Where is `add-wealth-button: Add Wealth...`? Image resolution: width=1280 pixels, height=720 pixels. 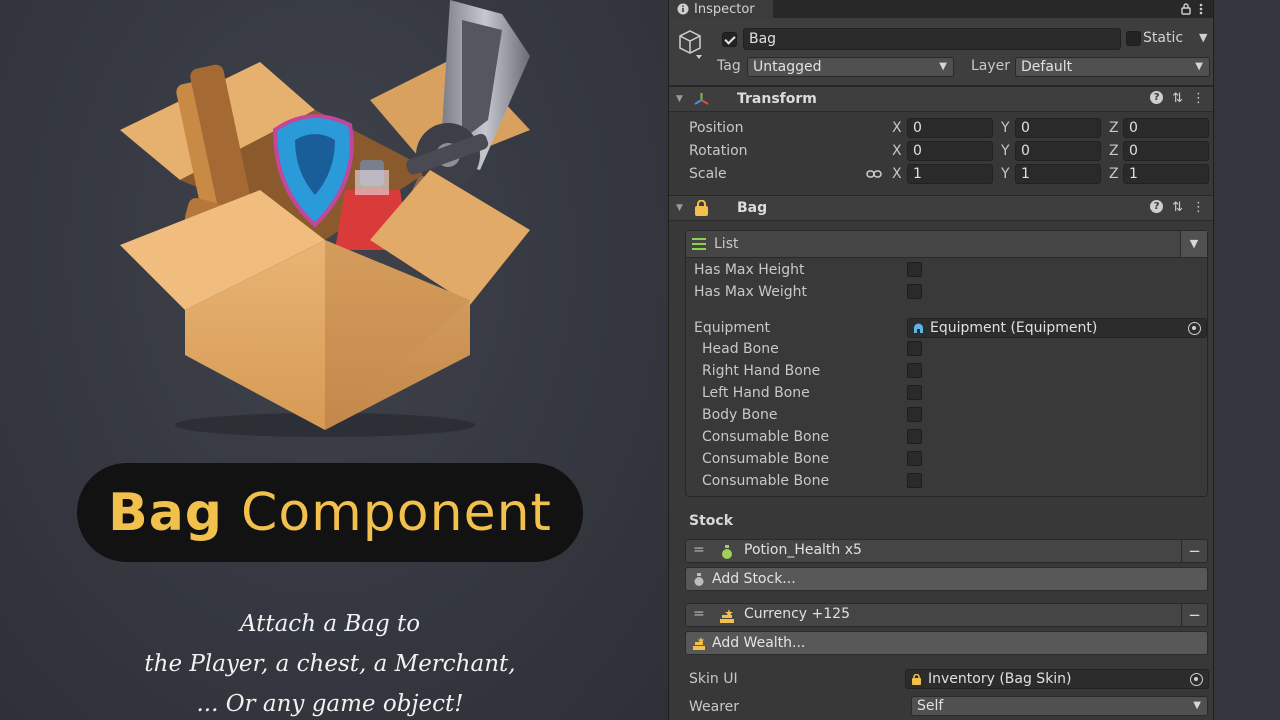
add-wealth-button: Add Wealth... is located at coordinates (946, 643).